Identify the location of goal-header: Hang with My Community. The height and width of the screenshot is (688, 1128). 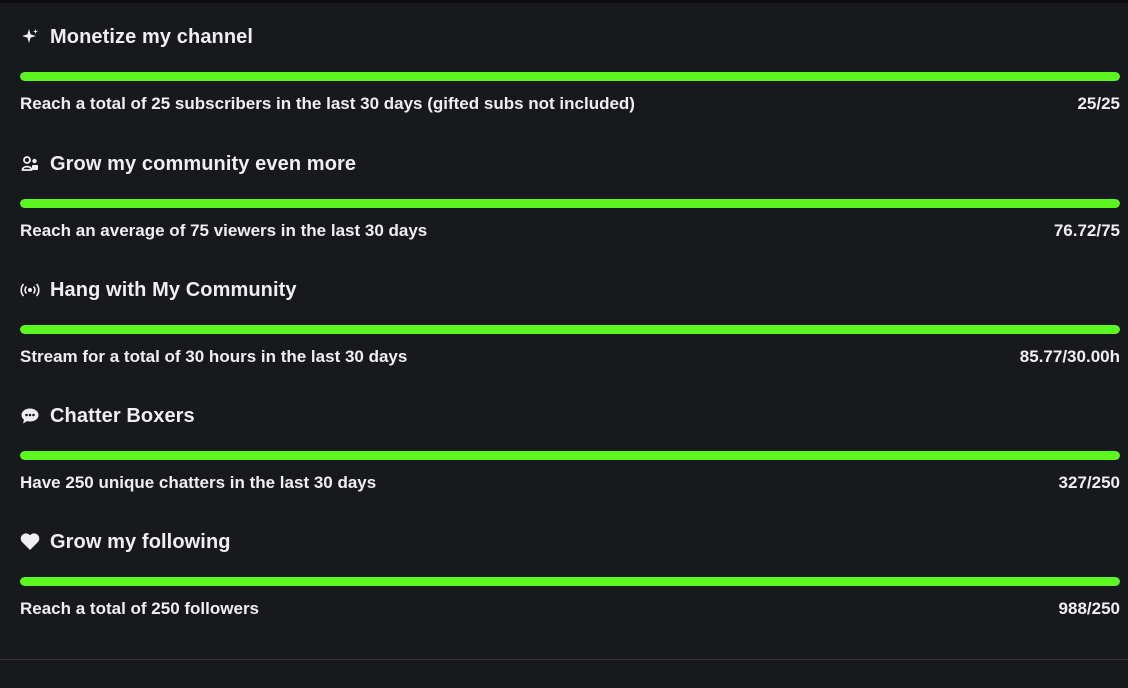
(158, 290).